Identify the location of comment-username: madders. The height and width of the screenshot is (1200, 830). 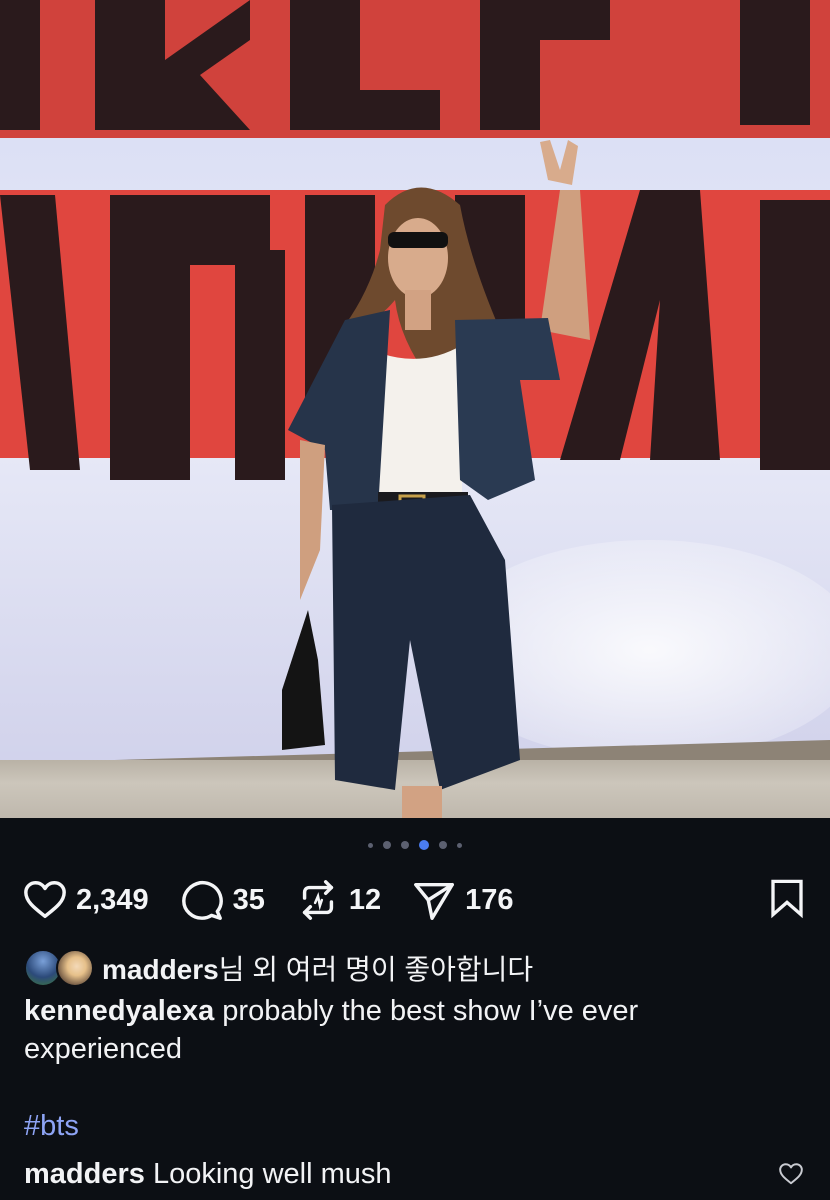
(84, 1174).